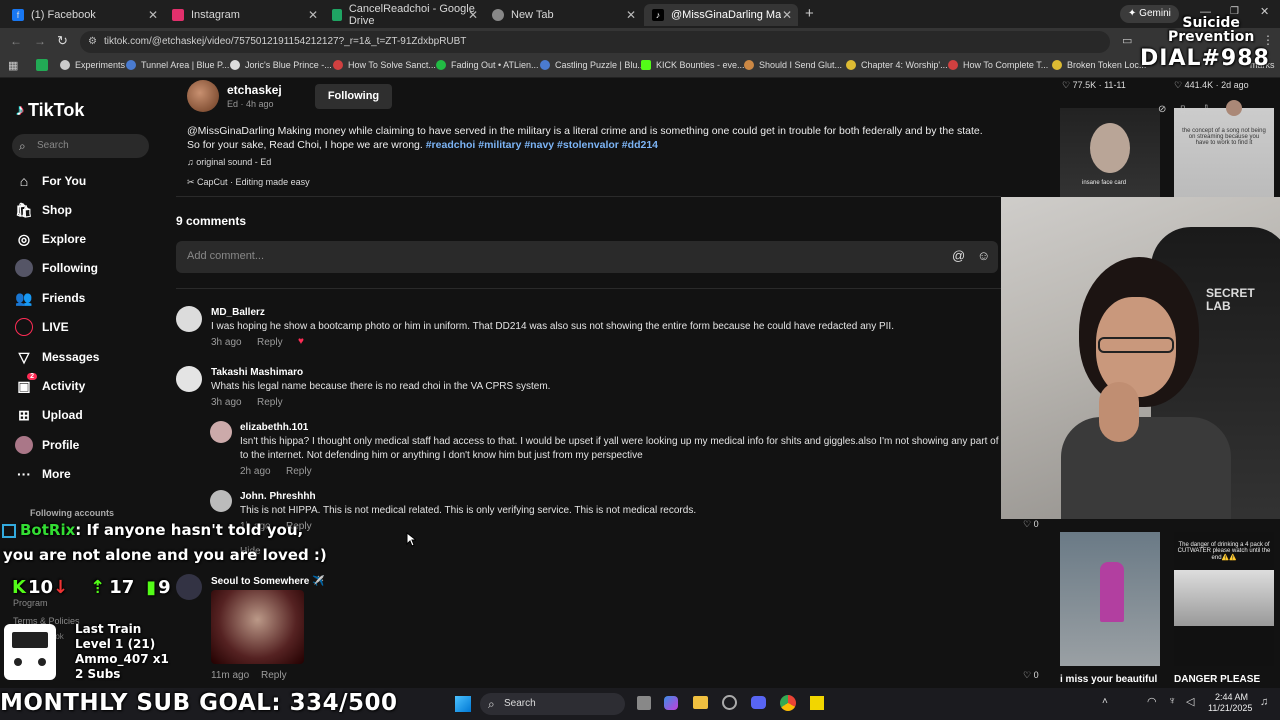 The height and width of the screenshot is (720, 1280). Describe the element at coordinates (42, 65) in the screenshot. I see `bookmark-favicon-icon` at that location.